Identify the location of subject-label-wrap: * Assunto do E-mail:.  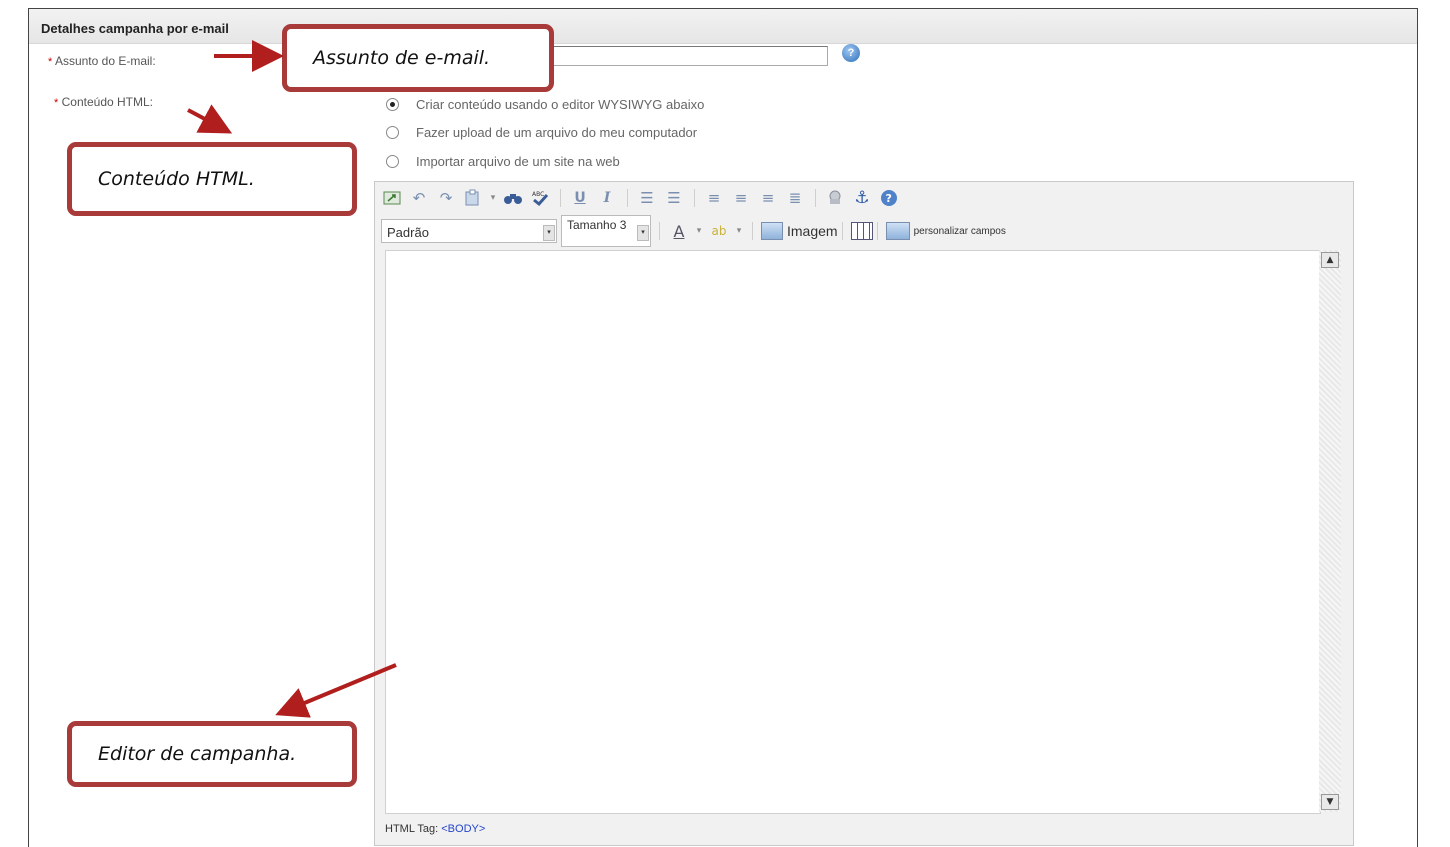
(102, 61).